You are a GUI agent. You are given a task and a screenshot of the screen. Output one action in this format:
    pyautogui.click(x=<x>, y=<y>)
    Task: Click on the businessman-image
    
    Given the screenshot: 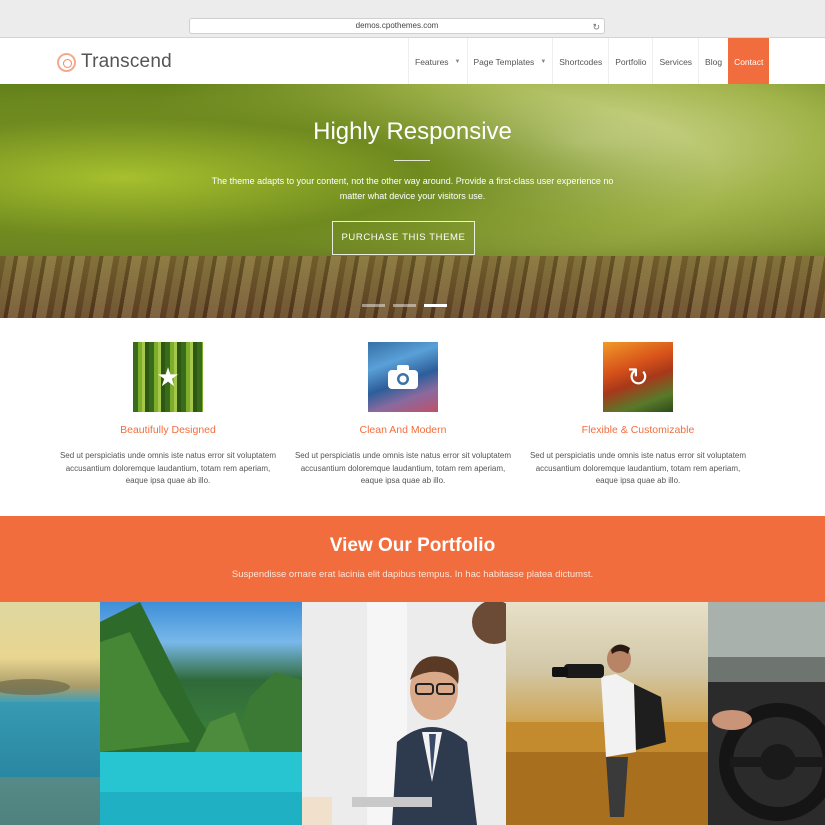 What is the action you would take?
    pyautogui.click(x=404, y=713)
    